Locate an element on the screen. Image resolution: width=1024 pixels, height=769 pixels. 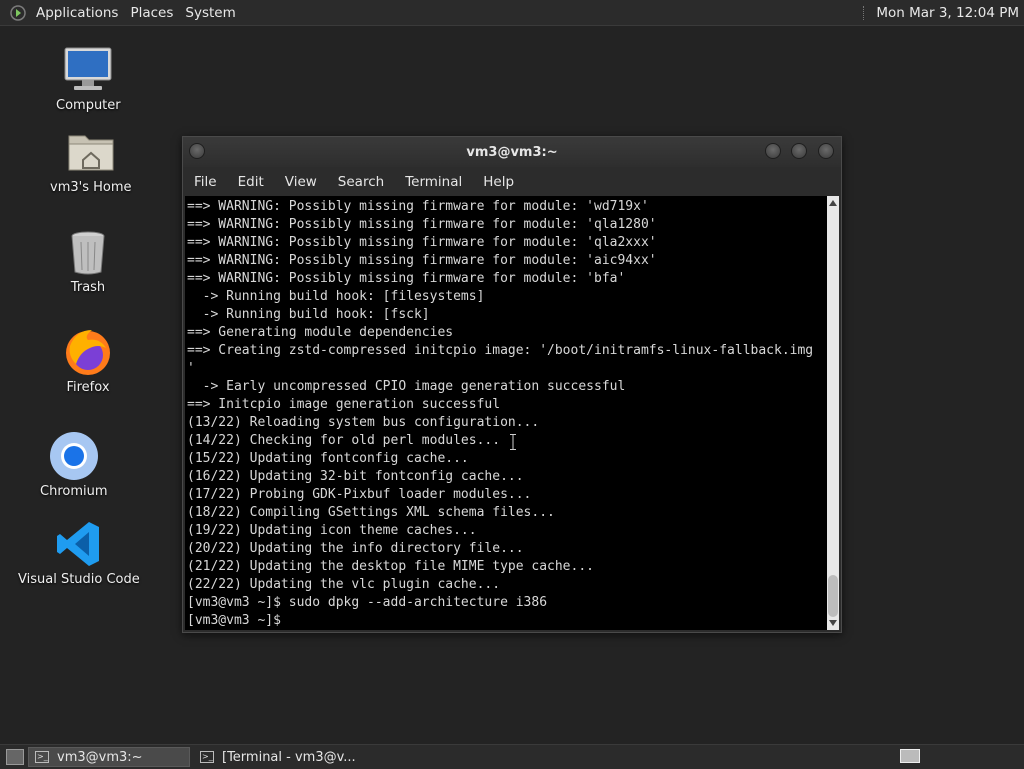
chromium-icon is located at coordinates (74, 456).